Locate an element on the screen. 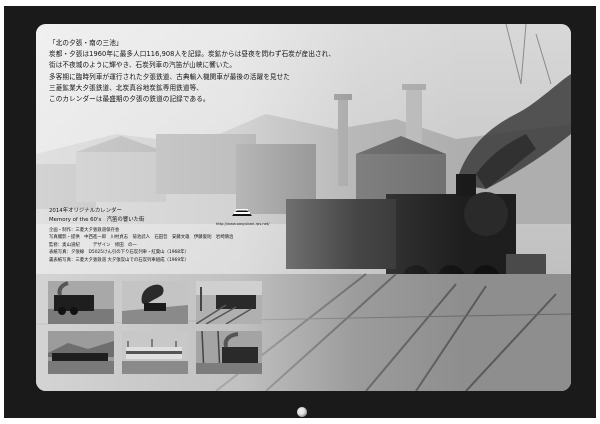 The image size is (600, 424). credit-line: 表紙写真：夕張線 D5025けん引の下り石炭列車・紅葉山（1968年） is located at coordinates (119, 253).